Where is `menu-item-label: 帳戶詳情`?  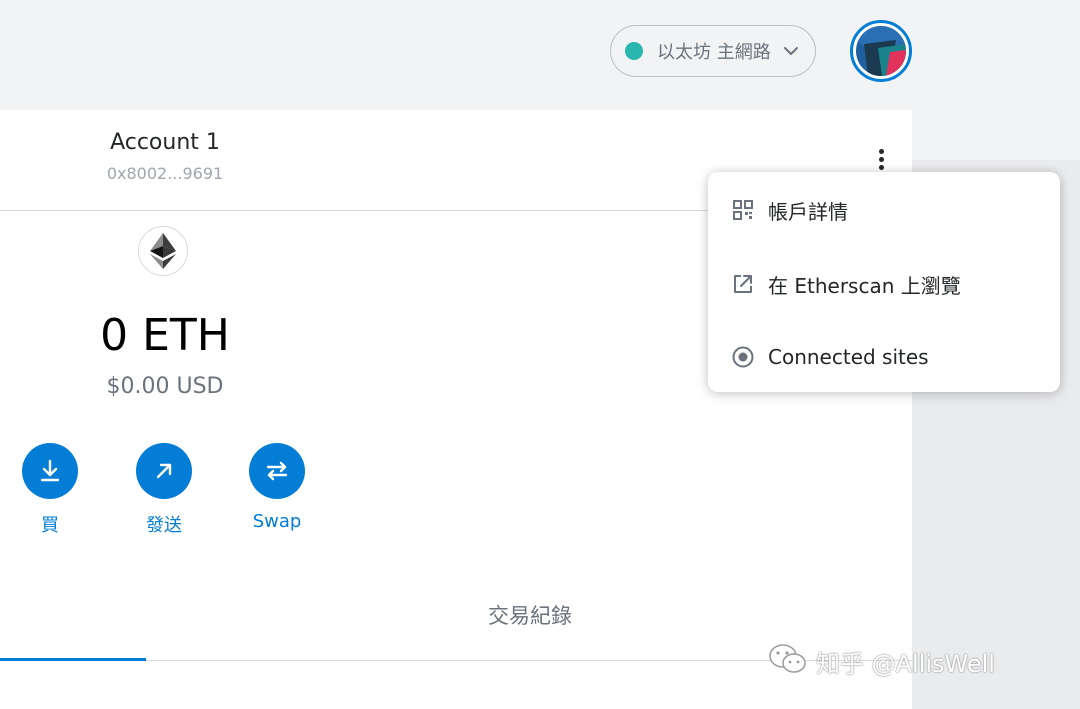 menu-item-label: 帳戶詳情 is located at coordinates (808, 211).